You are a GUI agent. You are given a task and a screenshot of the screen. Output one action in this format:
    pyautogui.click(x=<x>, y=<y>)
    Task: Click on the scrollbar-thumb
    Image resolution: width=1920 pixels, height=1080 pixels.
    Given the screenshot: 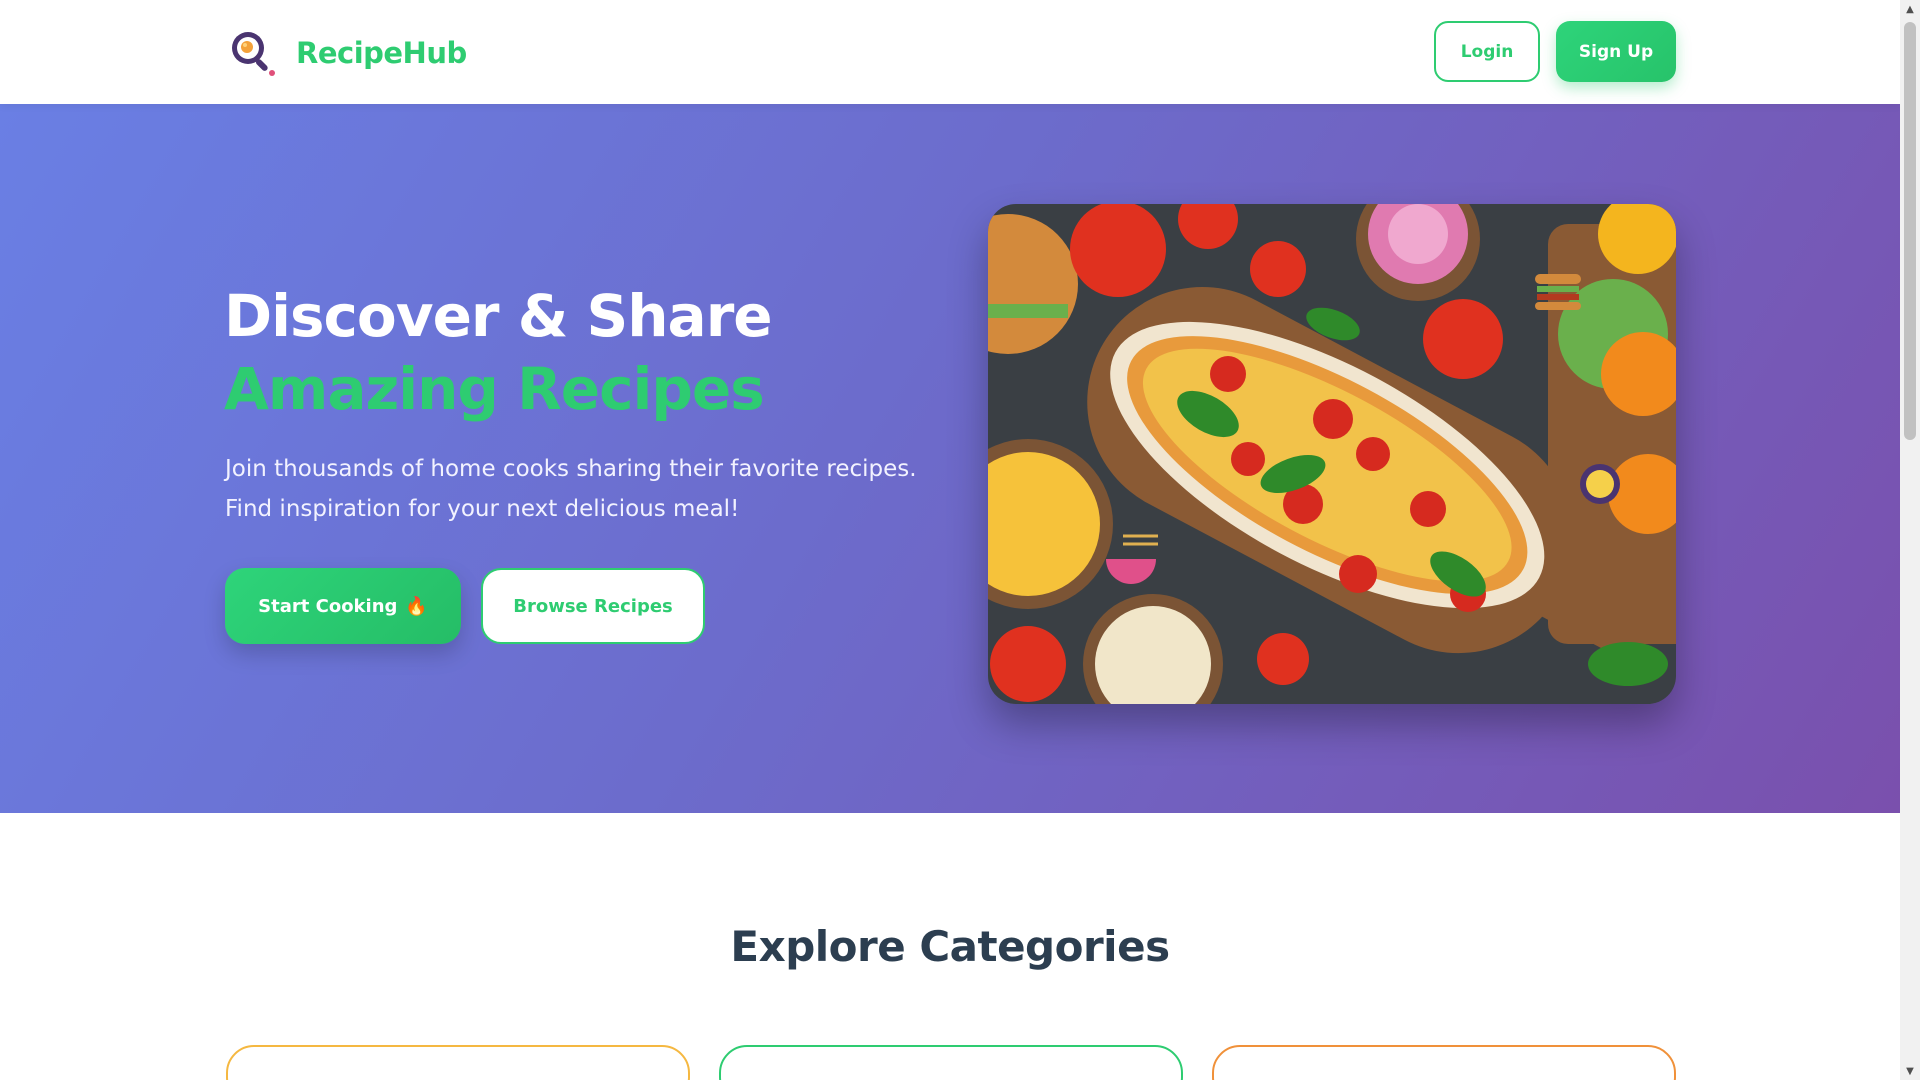 What is the action you would take?
    pyautogui.click(x=1910, y=231)
    